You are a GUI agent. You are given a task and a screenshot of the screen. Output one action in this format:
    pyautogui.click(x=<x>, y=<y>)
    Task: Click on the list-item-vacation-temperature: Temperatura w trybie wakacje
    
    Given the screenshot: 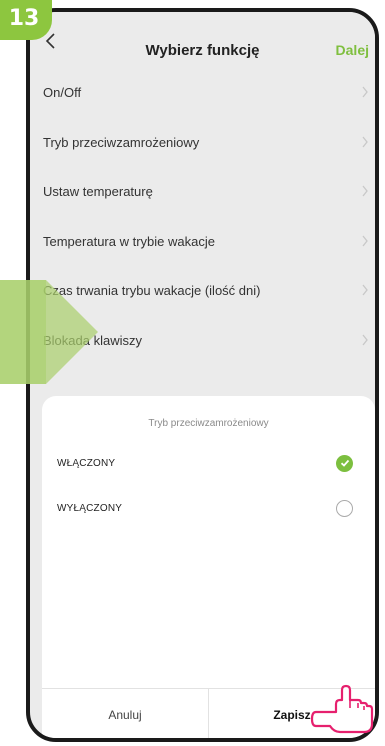 What is the action you would take?
    pyautogui.click(x=202, y=242)
    